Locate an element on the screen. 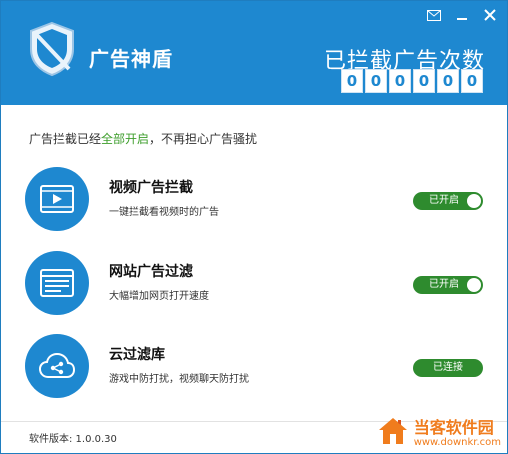 This screenshot has height=454, width=508. watermark-name: 当客软件园 is located at coordinates (453, 427).